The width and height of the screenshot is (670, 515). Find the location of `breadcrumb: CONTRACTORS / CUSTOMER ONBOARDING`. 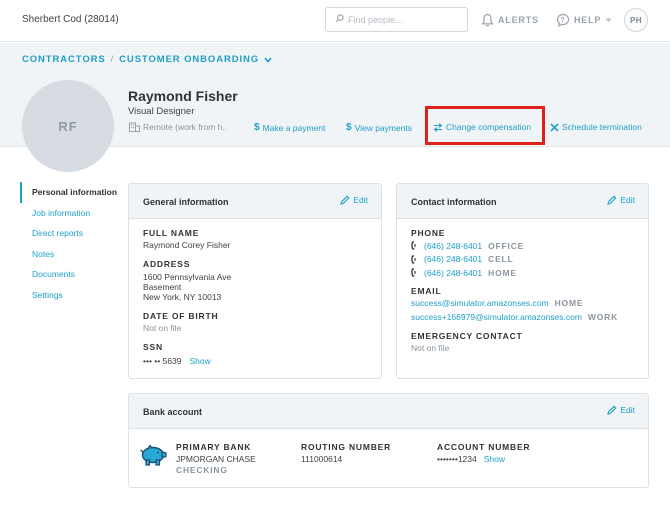

breadcrumb: CONTRACTORS / CUSTOMER ONBOARDING is located at coordinates (147, 59).